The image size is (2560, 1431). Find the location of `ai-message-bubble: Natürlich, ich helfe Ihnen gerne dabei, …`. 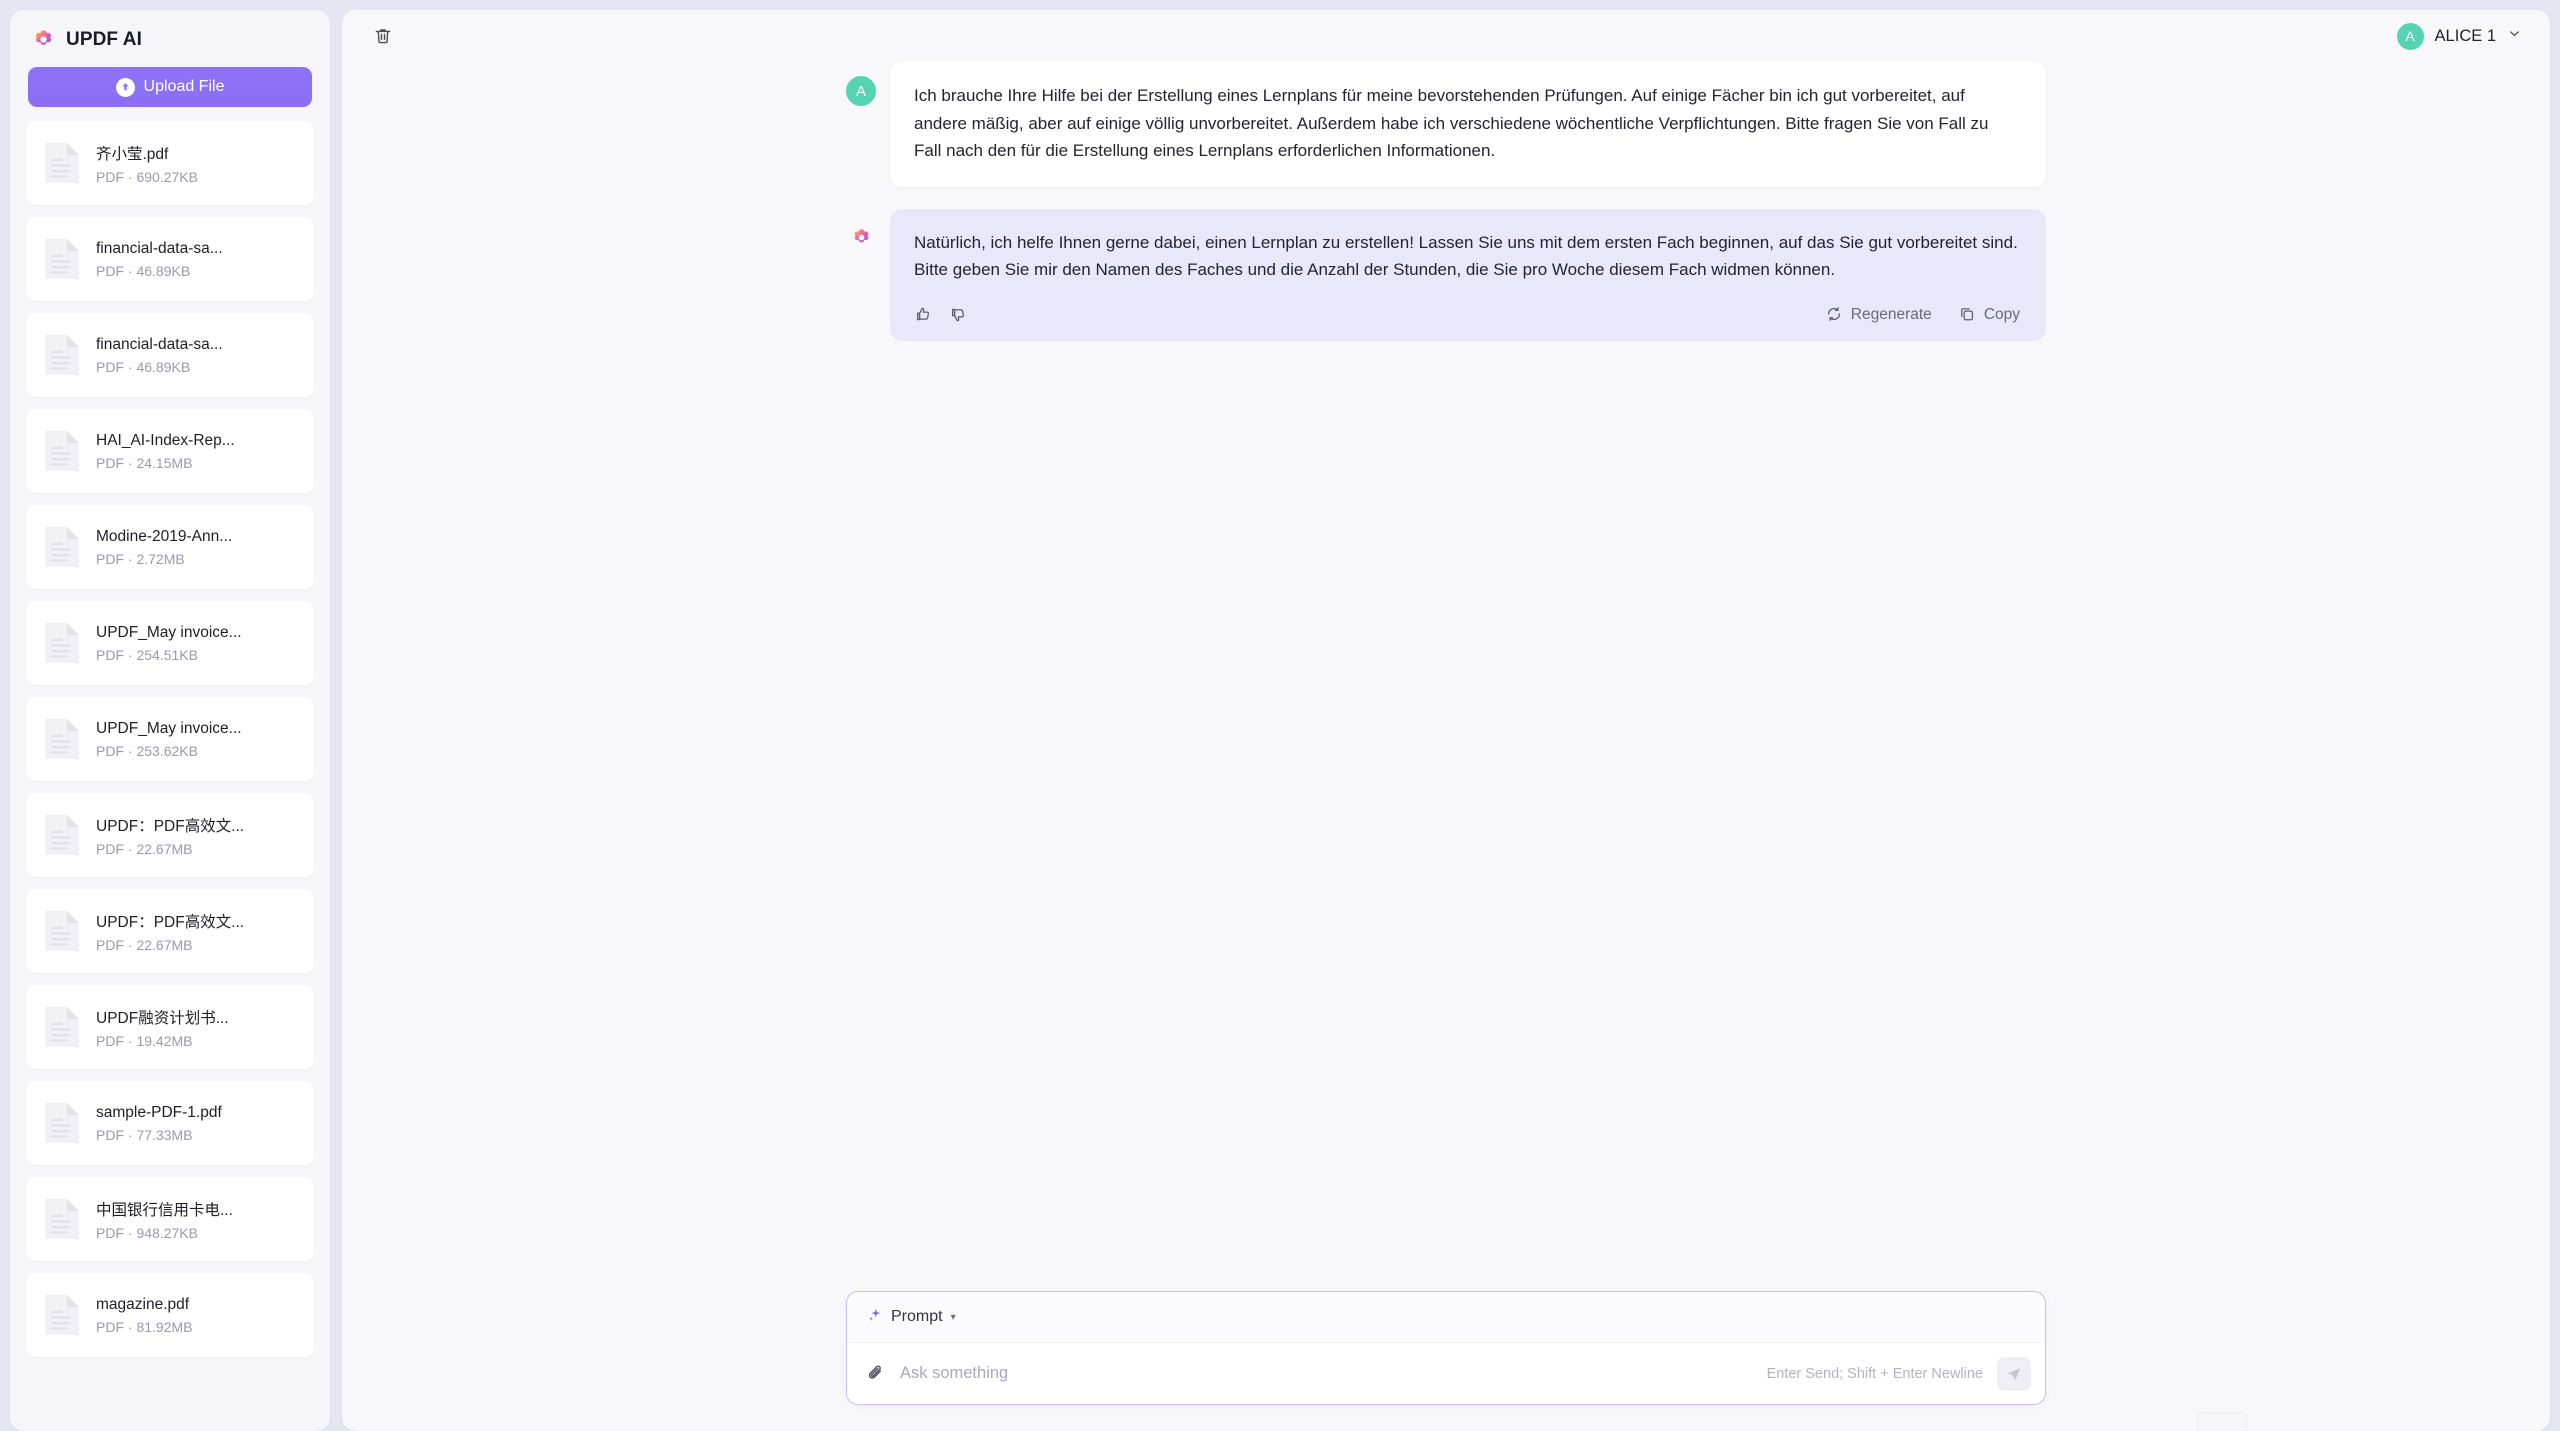

ai-message-bubble: Natürlich, ich helfe Ihnen gerne dabei, … is located at coordinates (1468, 274).